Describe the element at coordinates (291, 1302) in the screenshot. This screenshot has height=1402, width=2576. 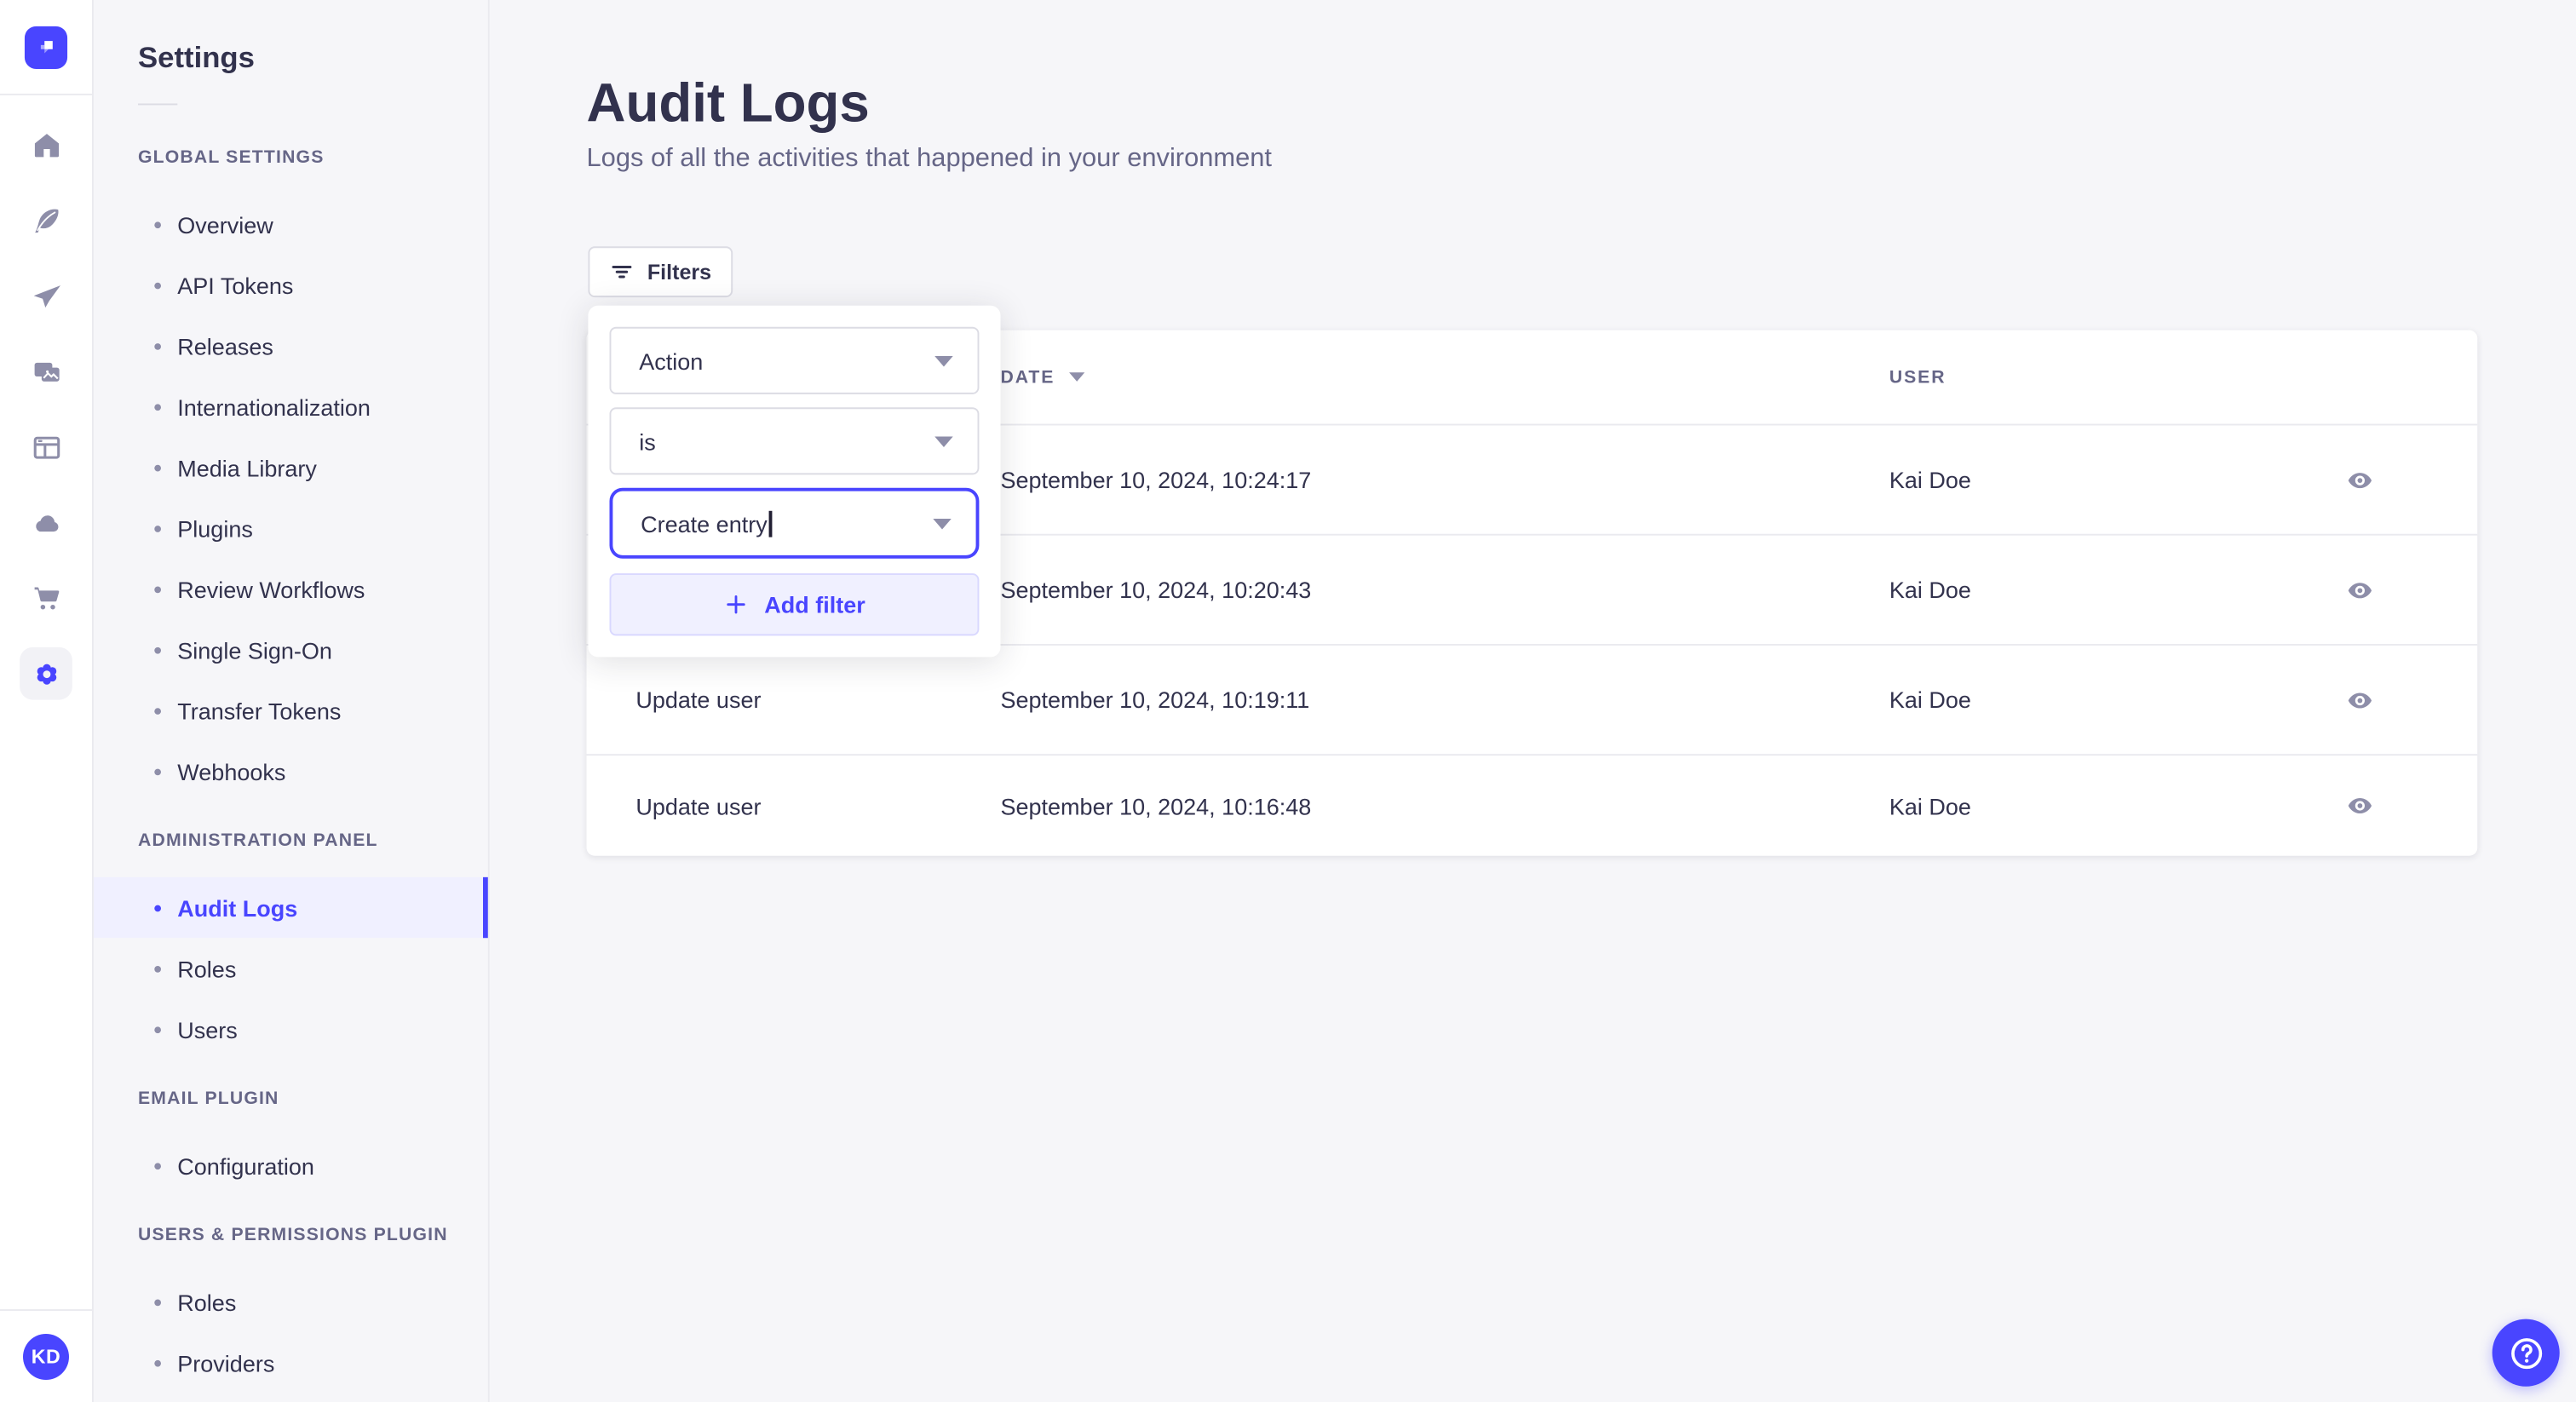
I see `sidebar-item-up-roles: Roles` at that location.